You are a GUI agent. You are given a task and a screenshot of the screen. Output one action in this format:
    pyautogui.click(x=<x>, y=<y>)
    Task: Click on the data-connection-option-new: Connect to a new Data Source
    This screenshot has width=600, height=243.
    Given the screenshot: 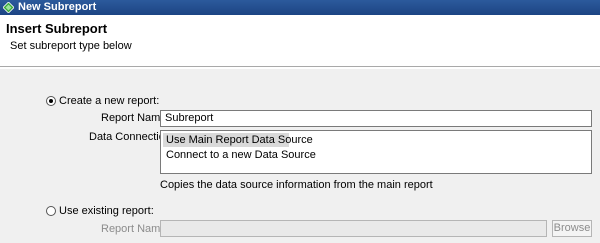 What is the action you would take?
    pyautogui.click(x=239, y=155)
    